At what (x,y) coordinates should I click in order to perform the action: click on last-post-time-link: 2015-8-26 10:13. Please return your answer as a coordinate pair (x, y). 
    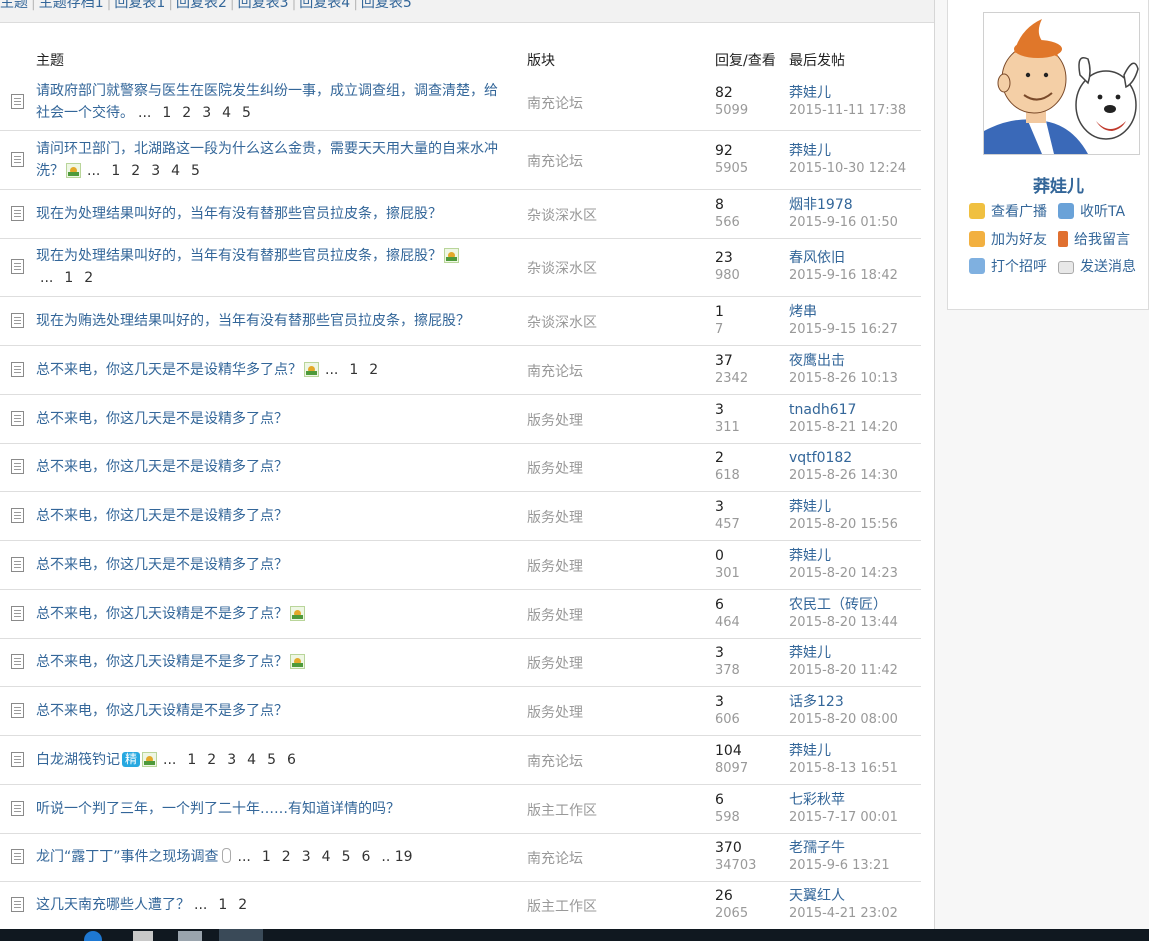
    Looking at the image, I should click on (843, 379).